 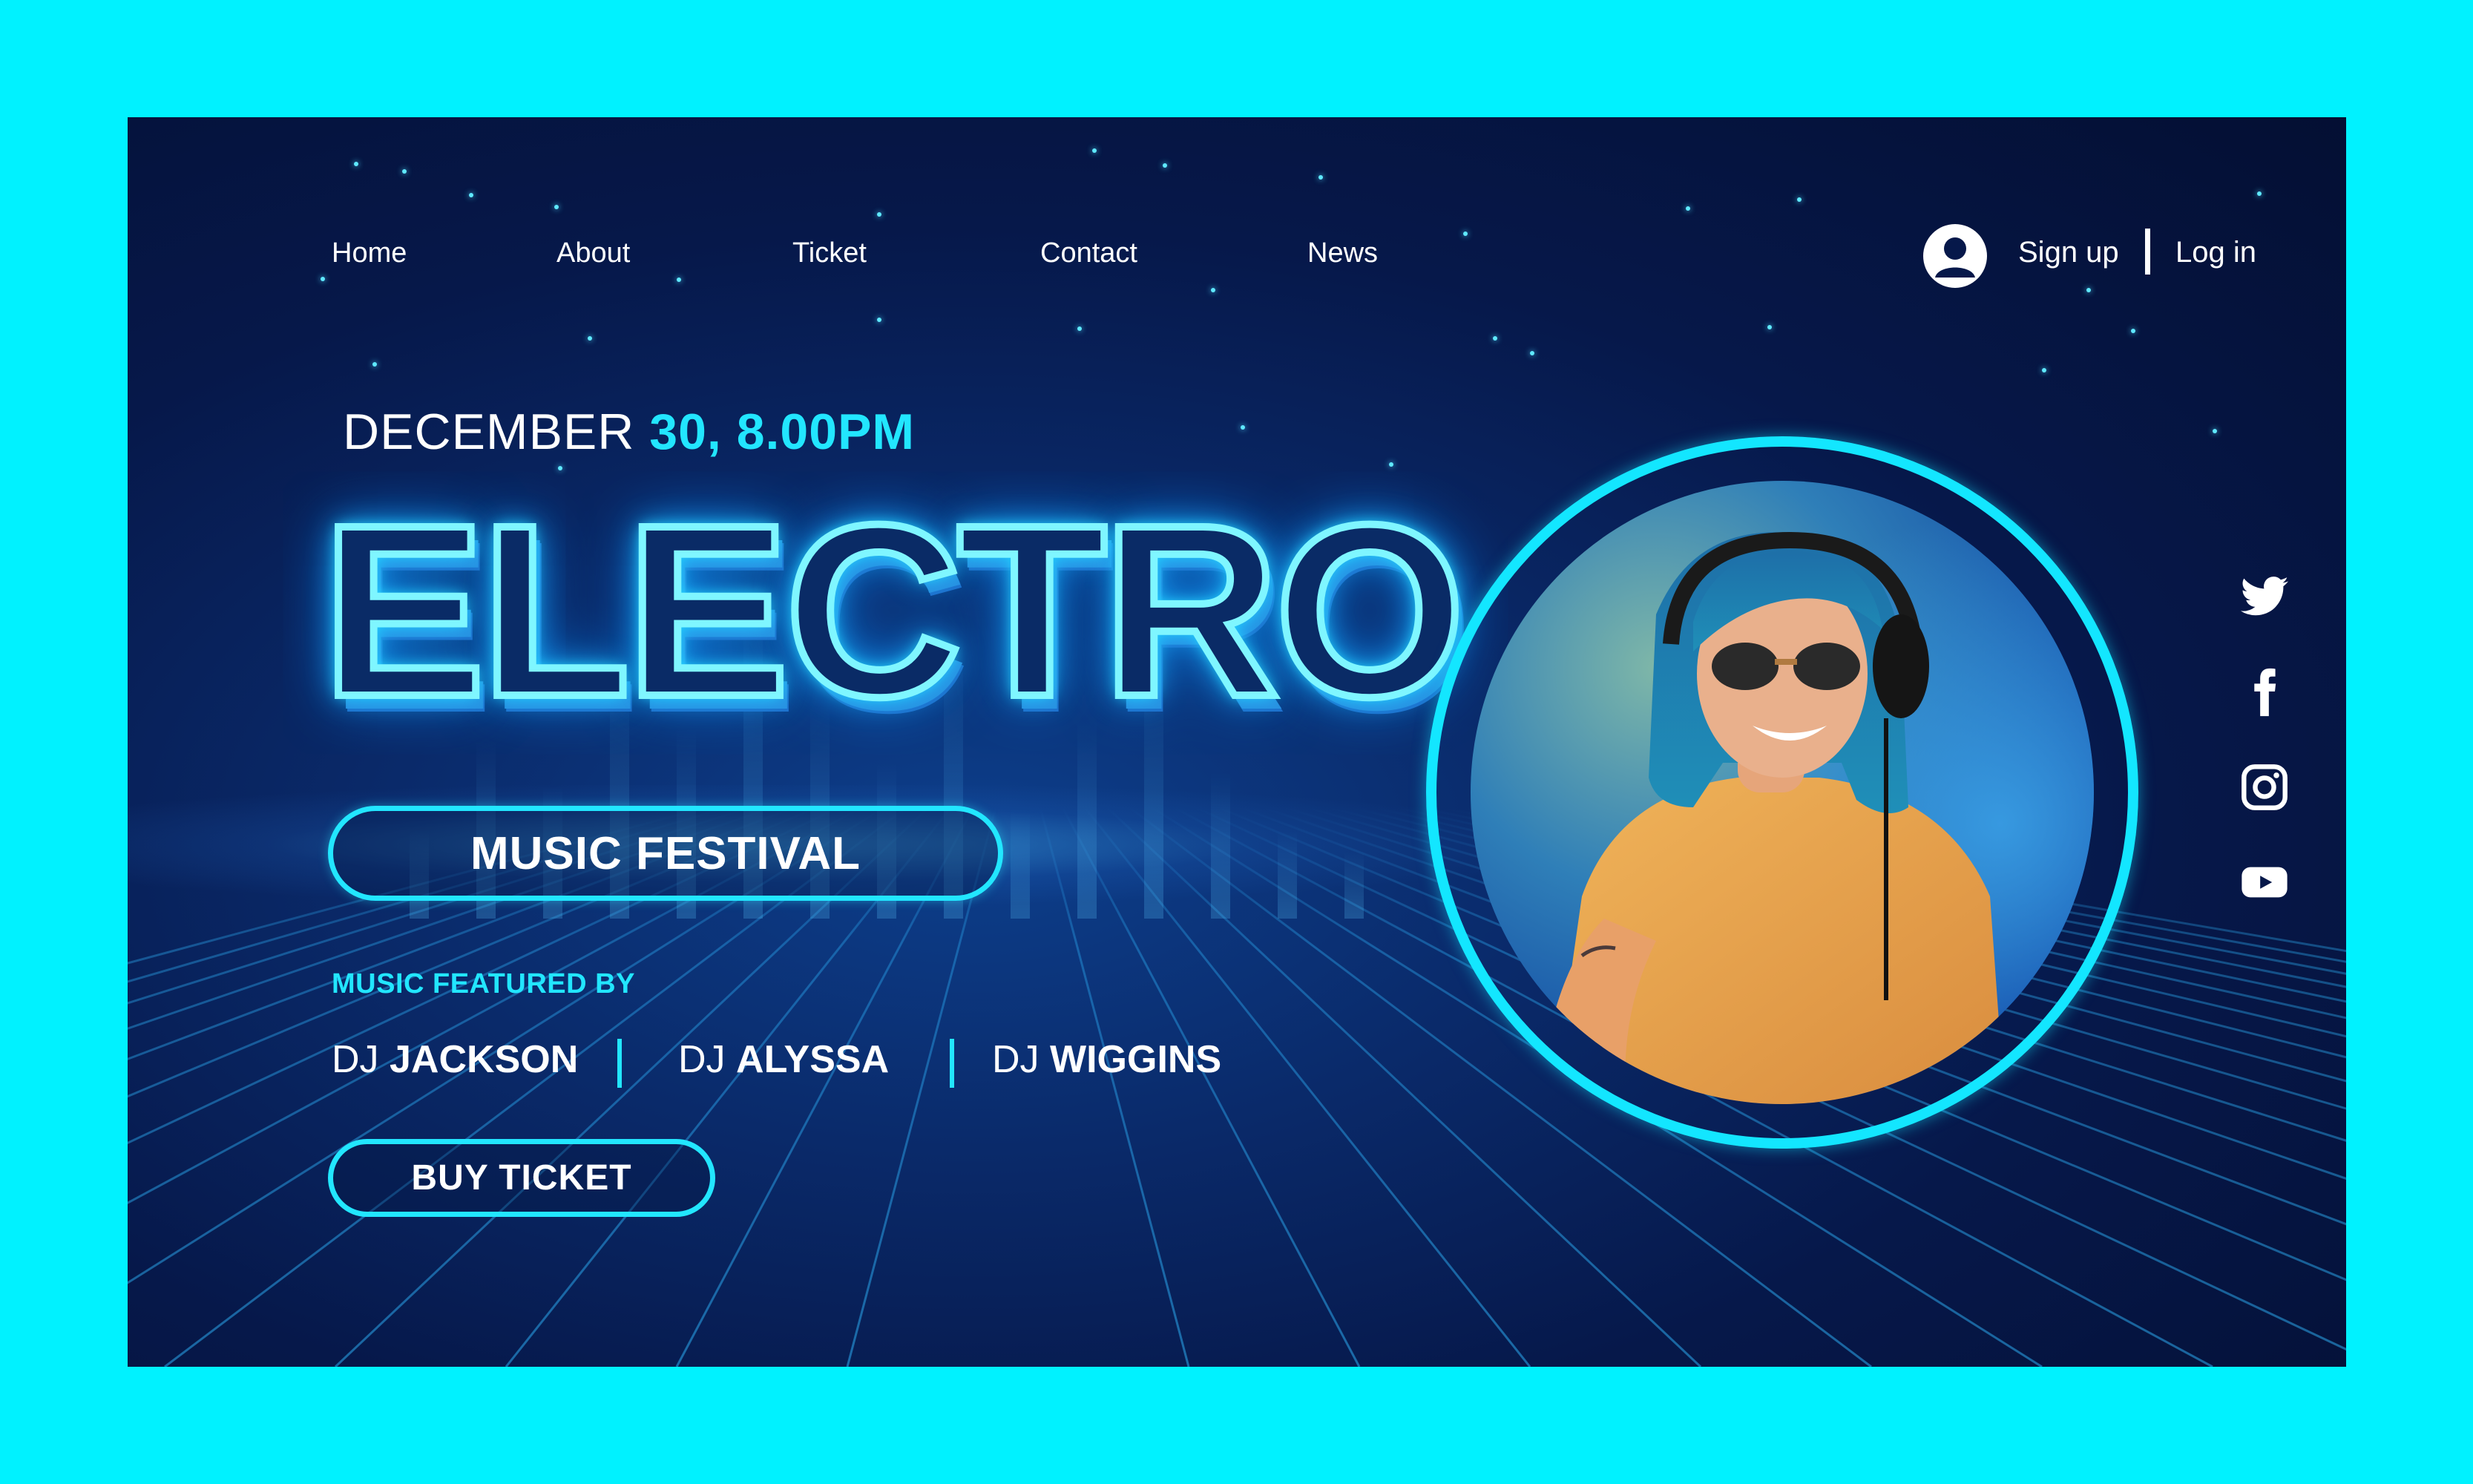 I want to click on dj-item: DJ ALYSSA, so click(x=783, y=1059).